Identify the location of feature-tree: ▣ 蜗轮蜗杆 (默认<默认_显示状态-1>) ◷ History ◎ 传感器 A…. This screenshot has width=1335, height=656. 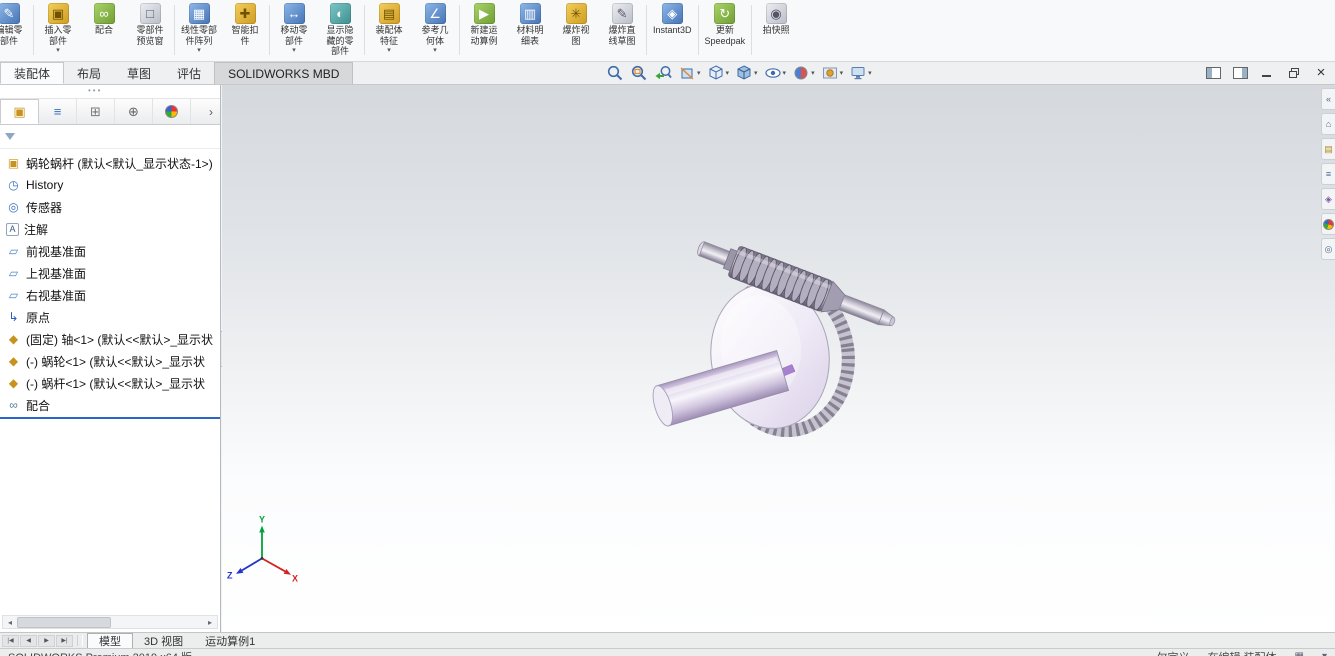
(110, 284).